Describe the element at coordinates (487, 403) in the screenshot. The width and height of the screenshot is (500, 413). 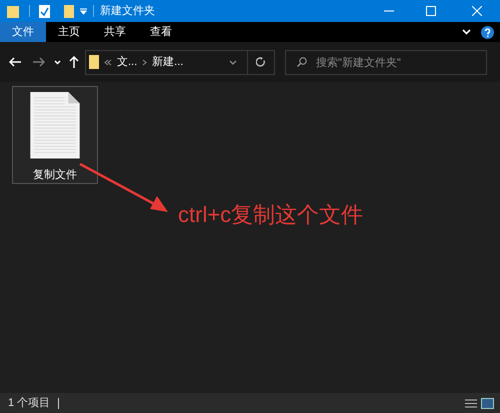
I see `large-icons-view-icon` at that location.